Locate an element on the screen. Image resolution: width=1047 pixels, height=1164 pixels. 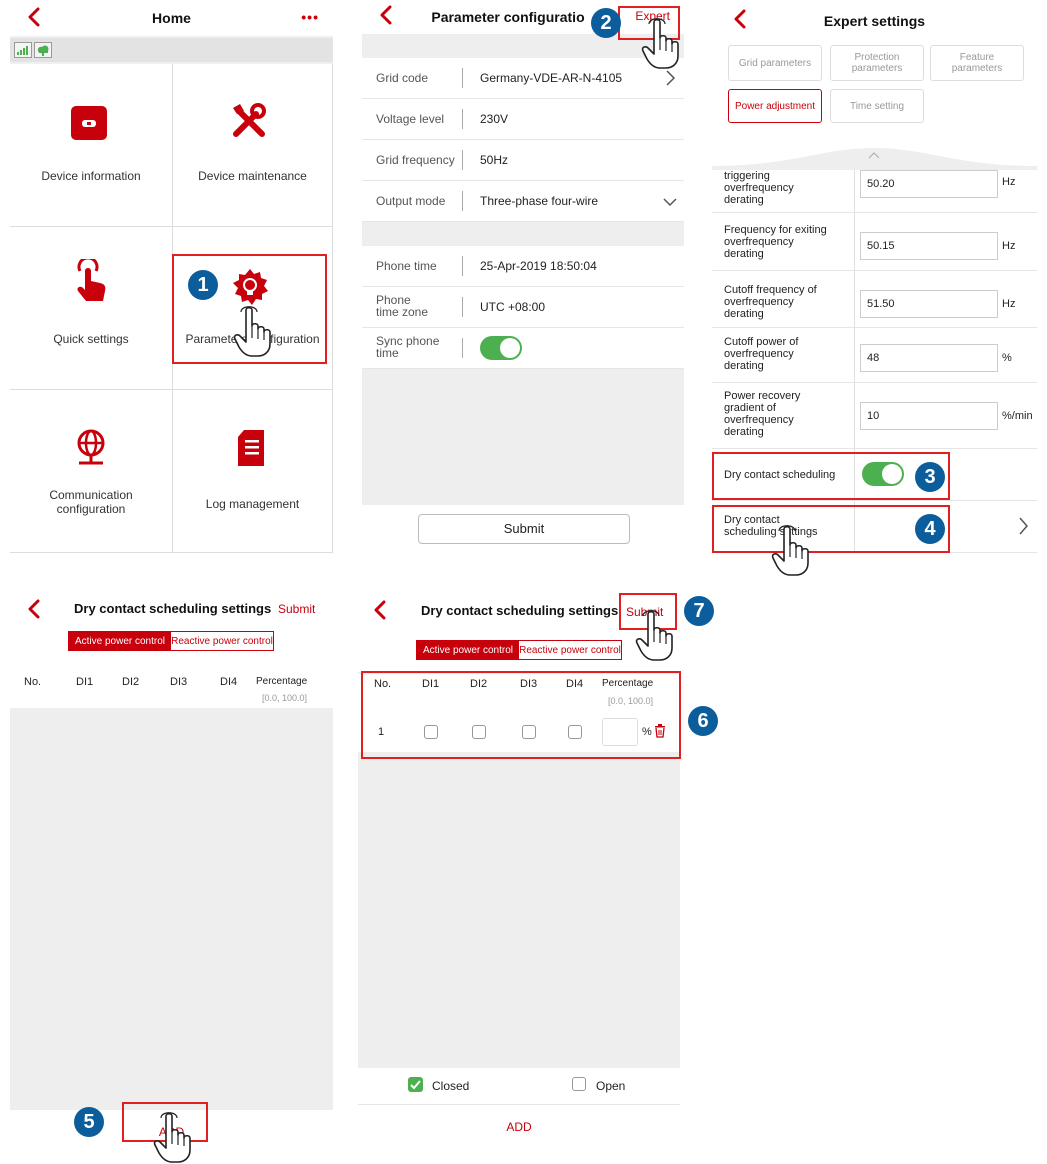
tab-time-setting: Time setting is located at coordinates (877, 106).